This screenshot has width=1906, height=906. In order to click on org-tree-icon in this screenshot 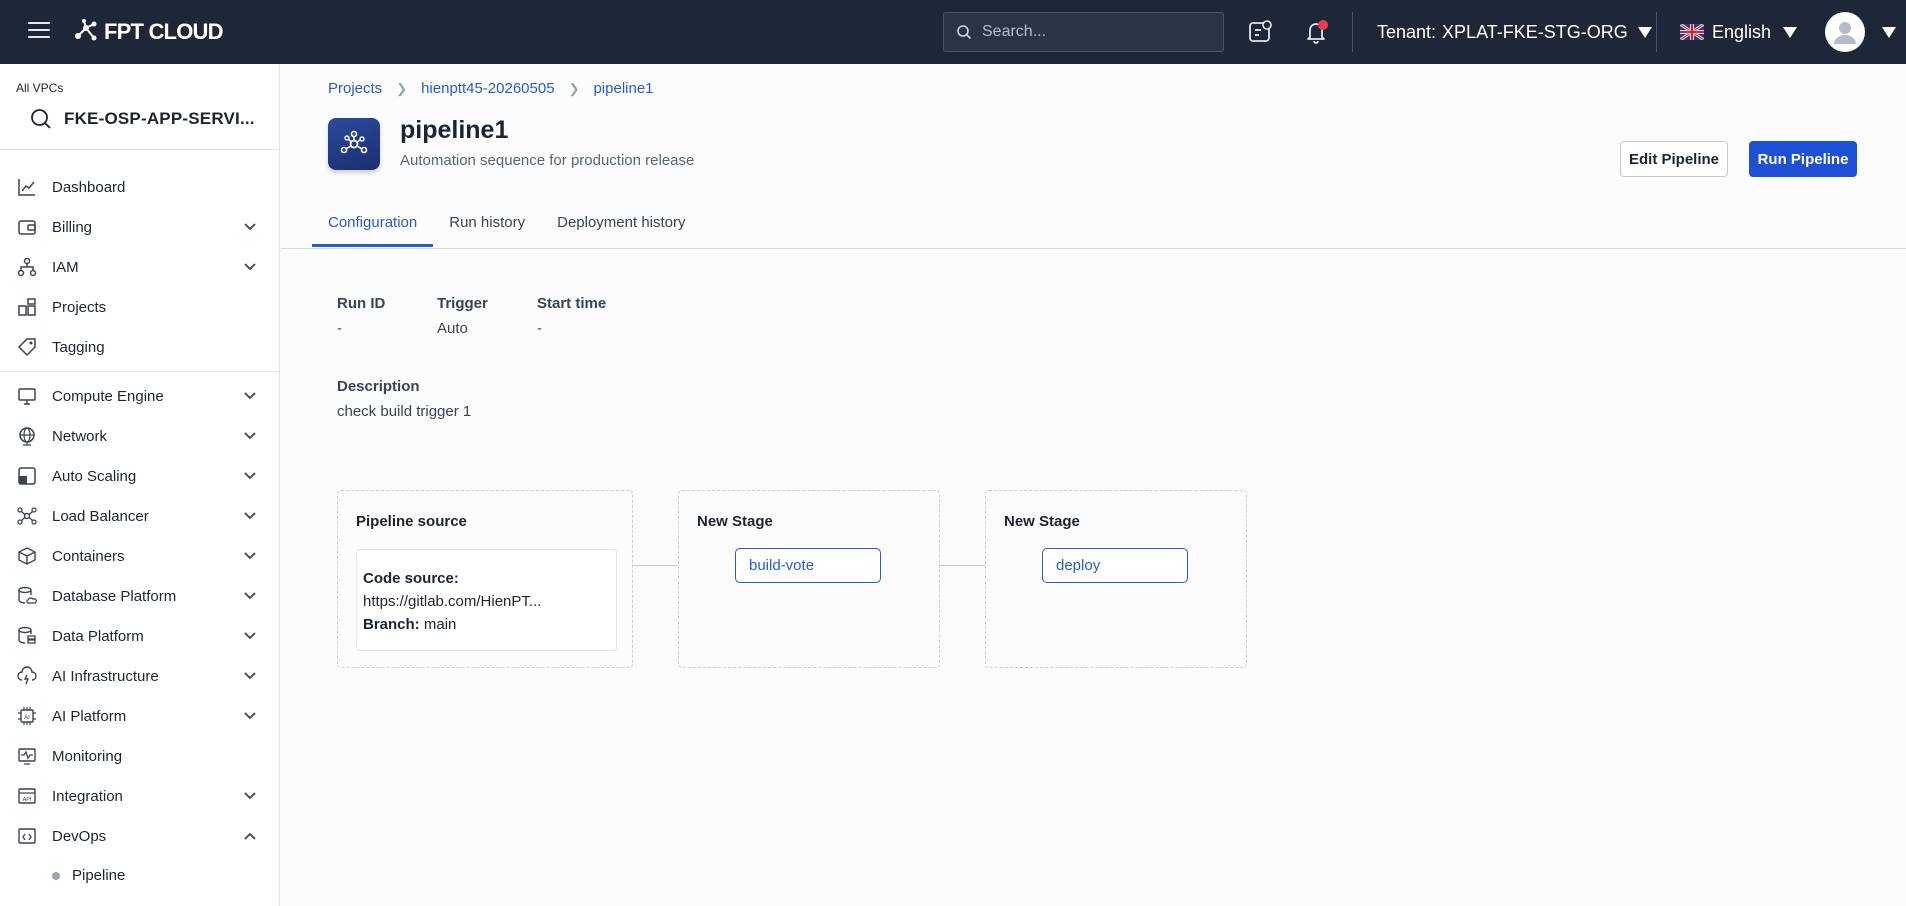, I will do `click(27, 267)`.